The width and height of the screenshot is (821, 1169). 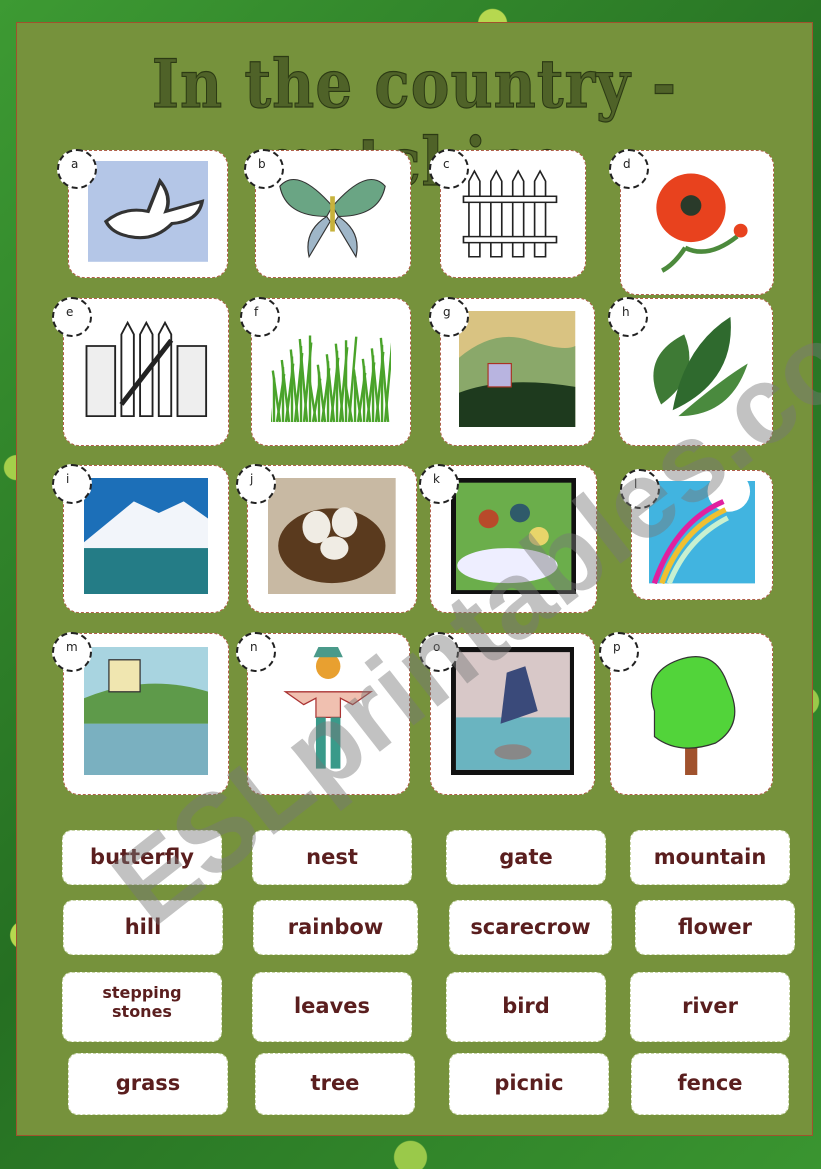 What do you see at coordinates (146, 369) in the screenshot?
I see `gate-picture` at bounding box center [146, 369].